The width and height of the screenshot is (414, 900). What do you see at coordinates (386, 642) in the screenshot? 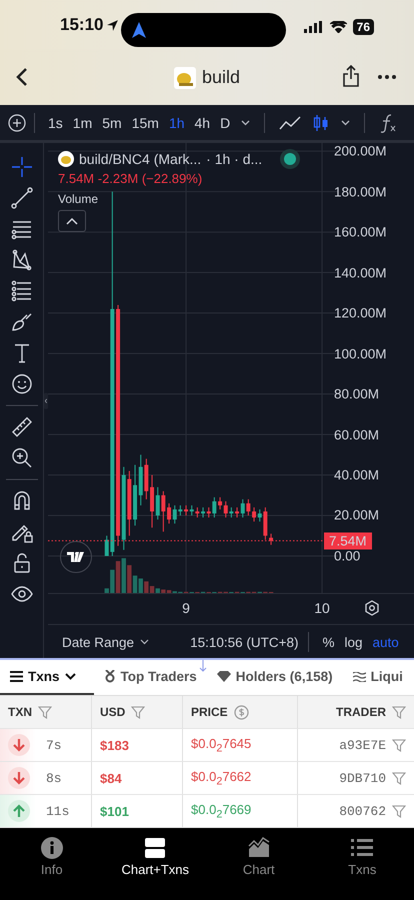
I see `scale-toggle: auto` at bounding box center [386, 642].